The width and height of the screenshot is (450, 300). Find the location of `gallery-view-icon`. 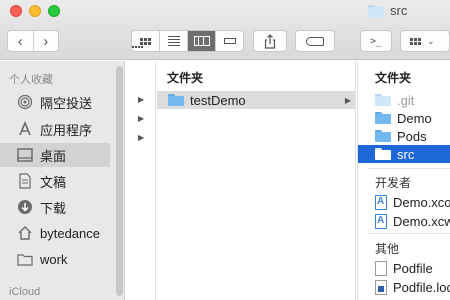

gallery-view-icon is located at coordinates (184, 43).